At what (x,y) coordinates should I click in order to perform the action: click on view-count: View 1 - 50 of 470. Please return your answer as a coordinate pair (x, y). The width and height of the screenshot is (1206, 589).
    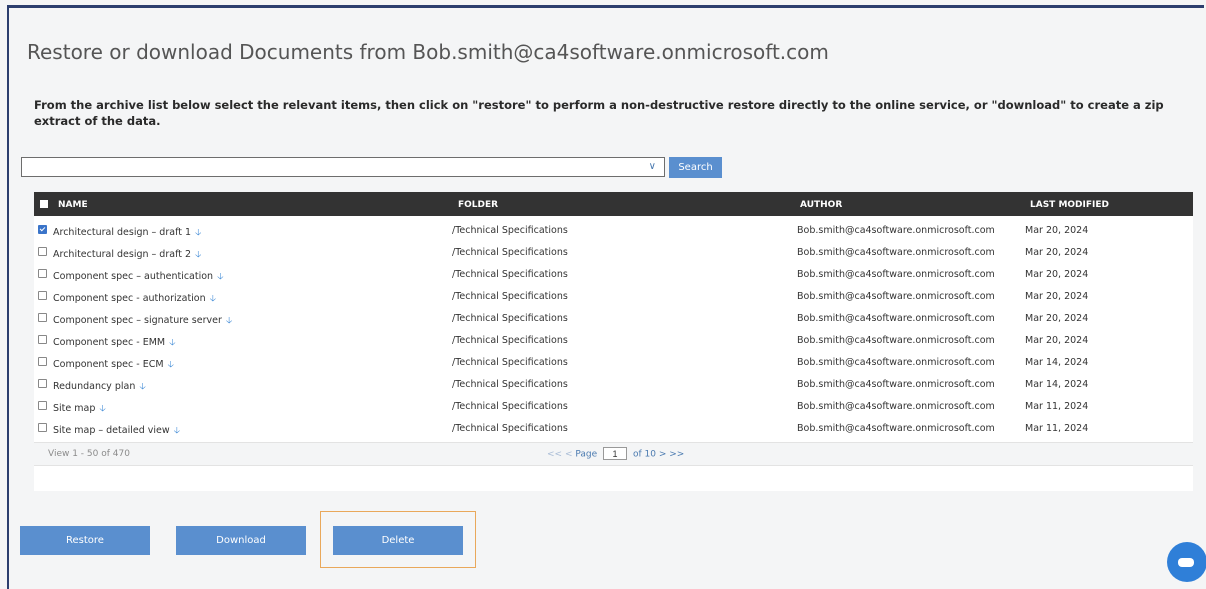
    Looking at the image, I should click on (89, 454).